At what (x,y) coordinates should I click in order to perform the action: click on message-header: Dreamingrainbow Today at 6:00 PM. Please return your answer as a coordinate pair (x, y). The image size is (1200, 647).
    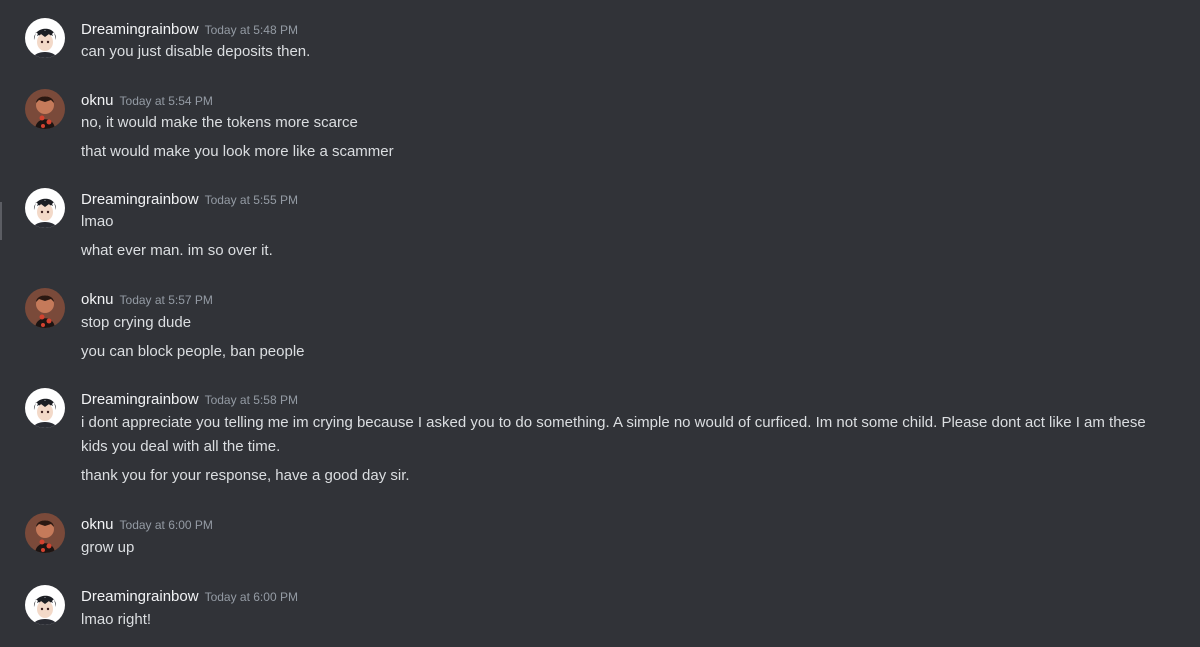
    Looking at the image, I should click on (189, 596).